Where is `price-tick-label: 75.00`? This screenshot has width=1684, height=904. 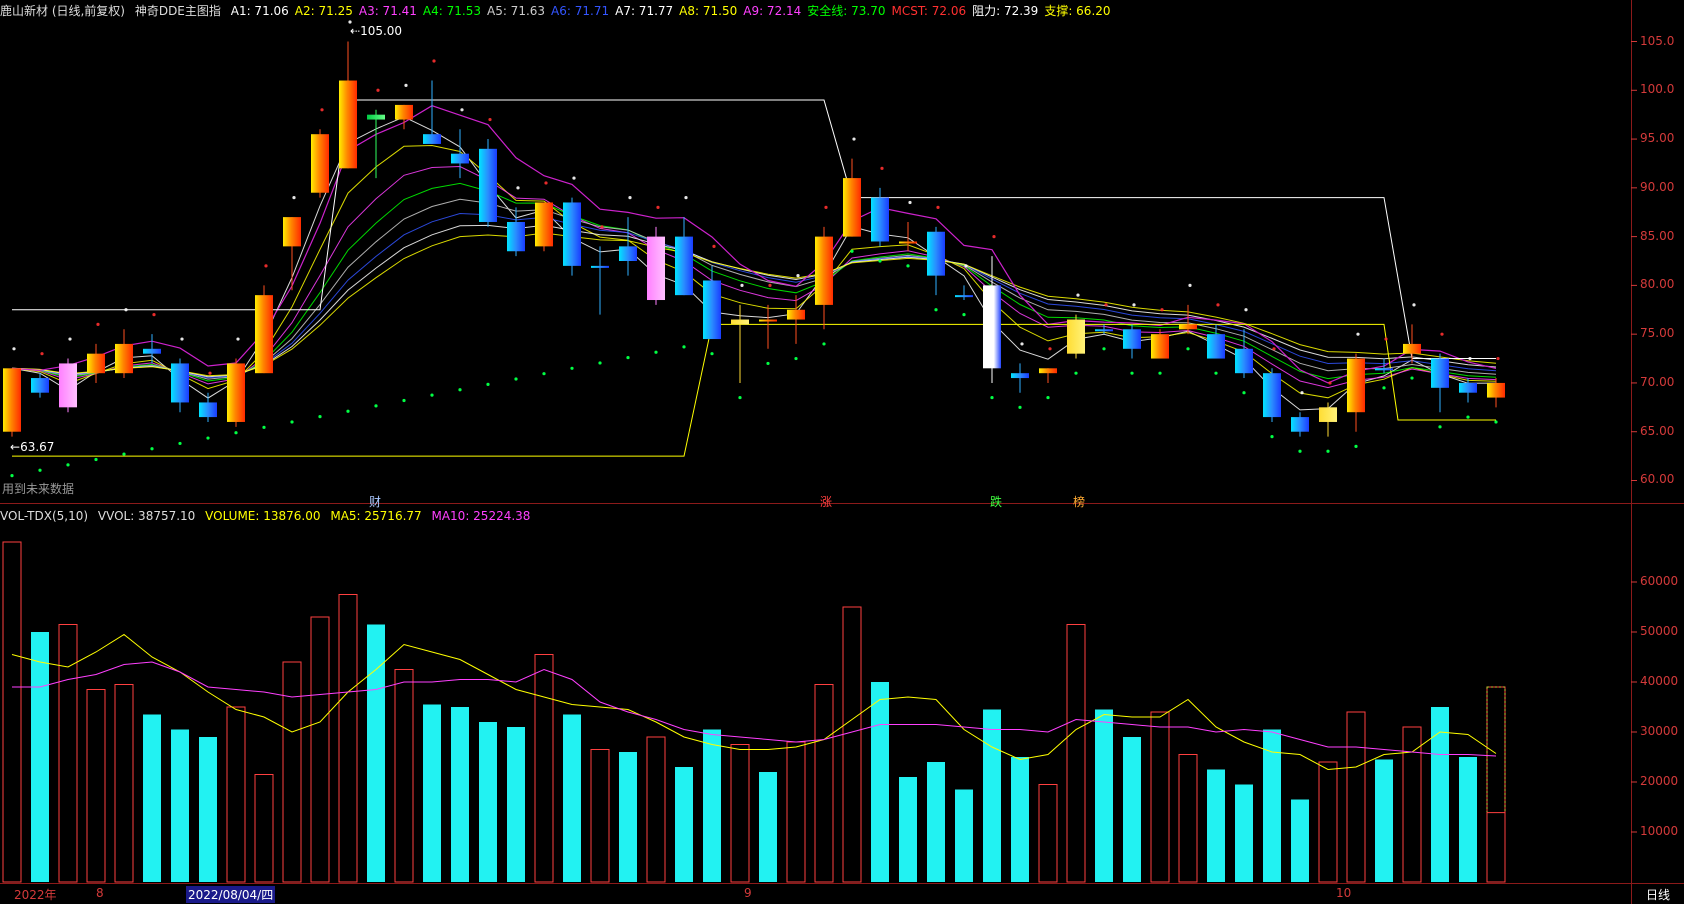 price-tick-label: 75.00 is located at coordinates (1657, 333).